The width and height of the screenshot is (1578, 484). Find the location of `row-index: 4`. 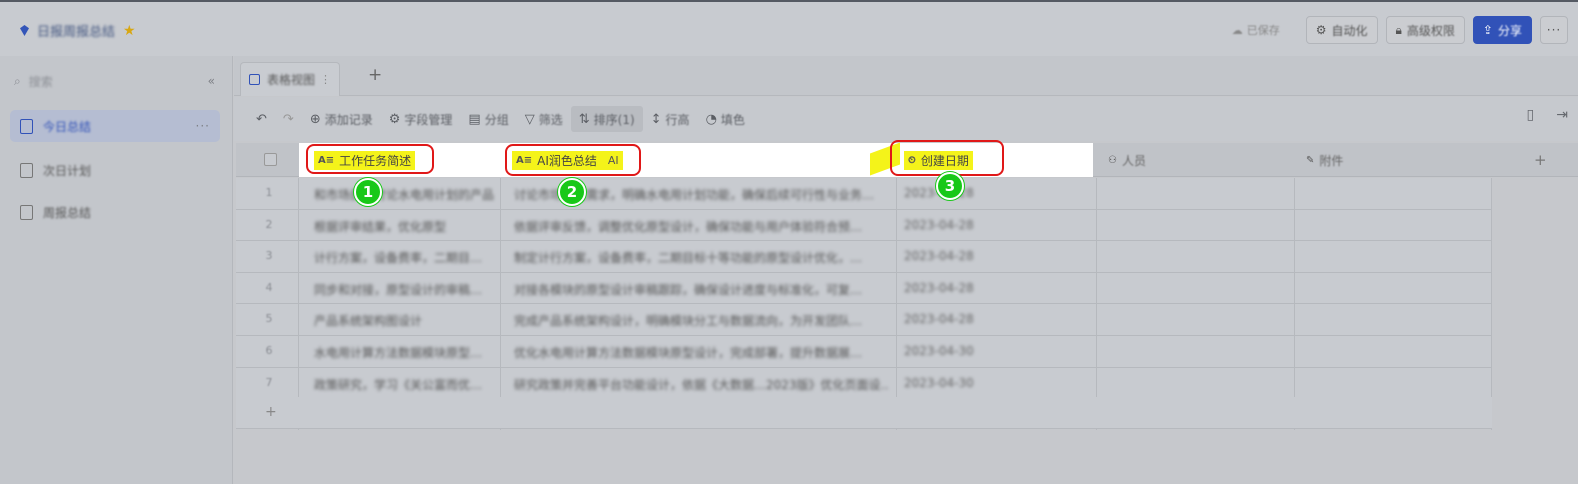

row-index: 4 is located at coordinates (269, 287).